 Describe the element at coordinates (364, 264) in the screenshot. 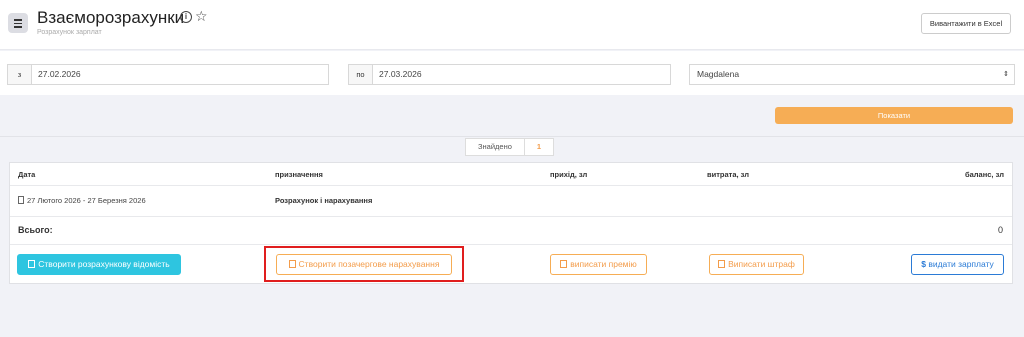

I see `highlight-box` at that location.